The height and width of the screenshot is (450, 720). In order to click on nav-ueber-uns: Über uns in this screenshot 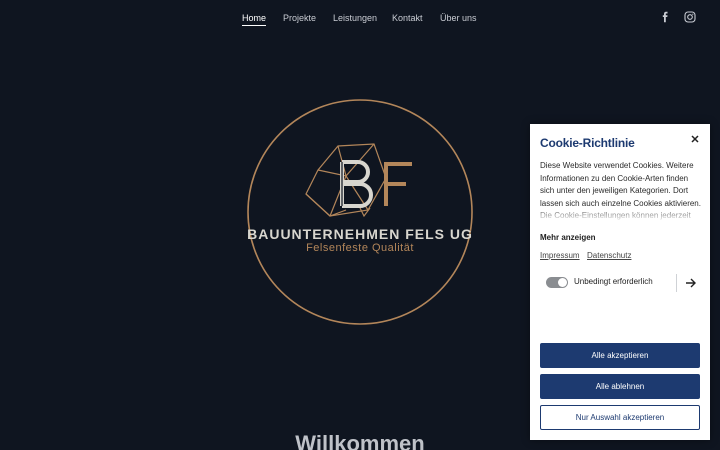, I will do `click(458, 18)`.